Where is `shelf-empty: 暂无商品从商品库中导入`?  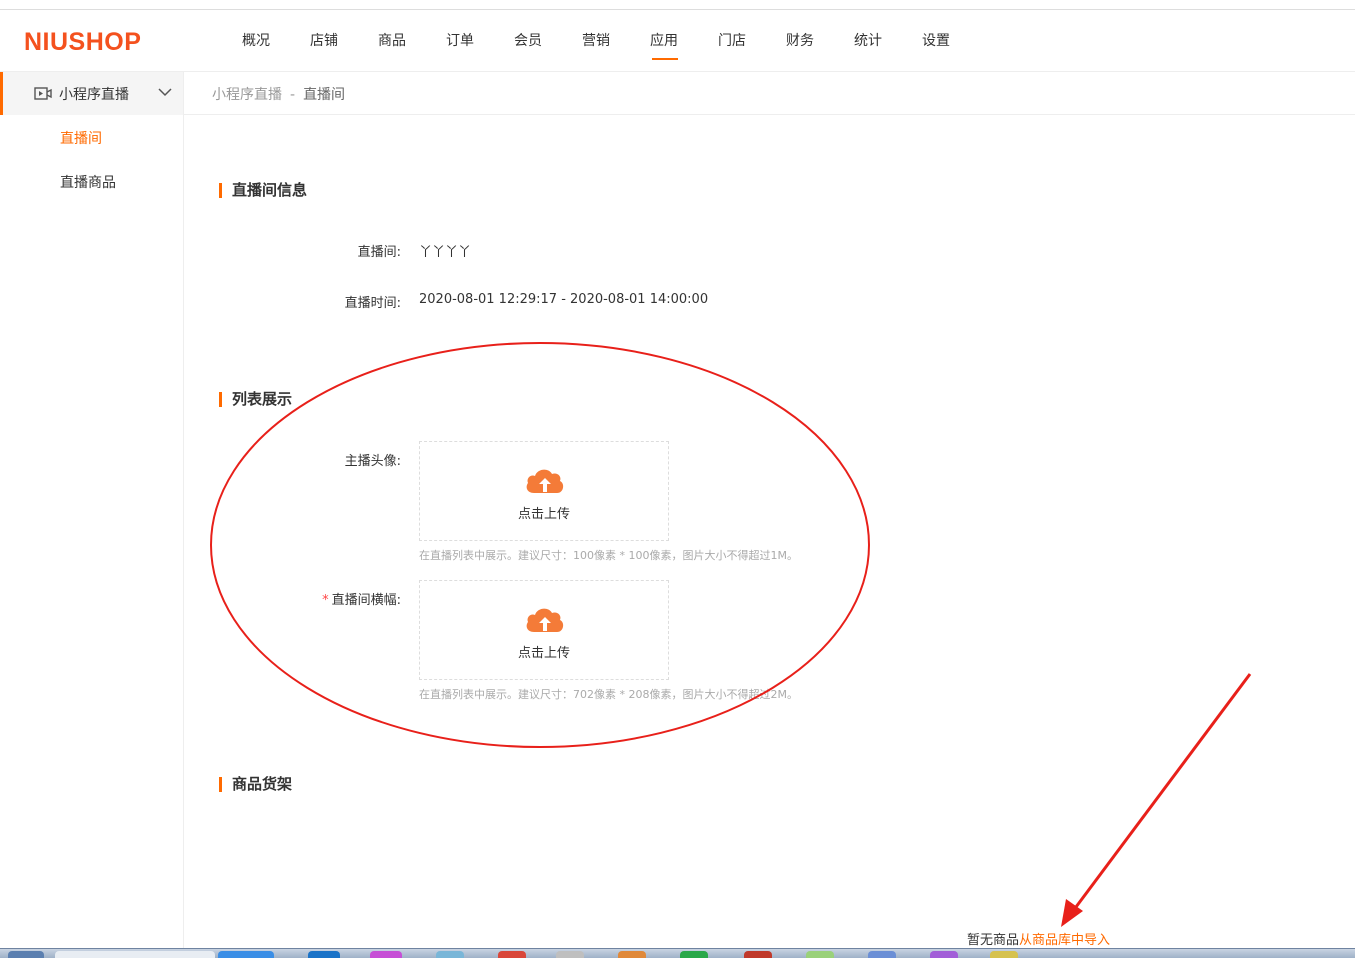 shelf-empty: 暂无商品从商品库中导入 is located at coordinates (1038, 938).